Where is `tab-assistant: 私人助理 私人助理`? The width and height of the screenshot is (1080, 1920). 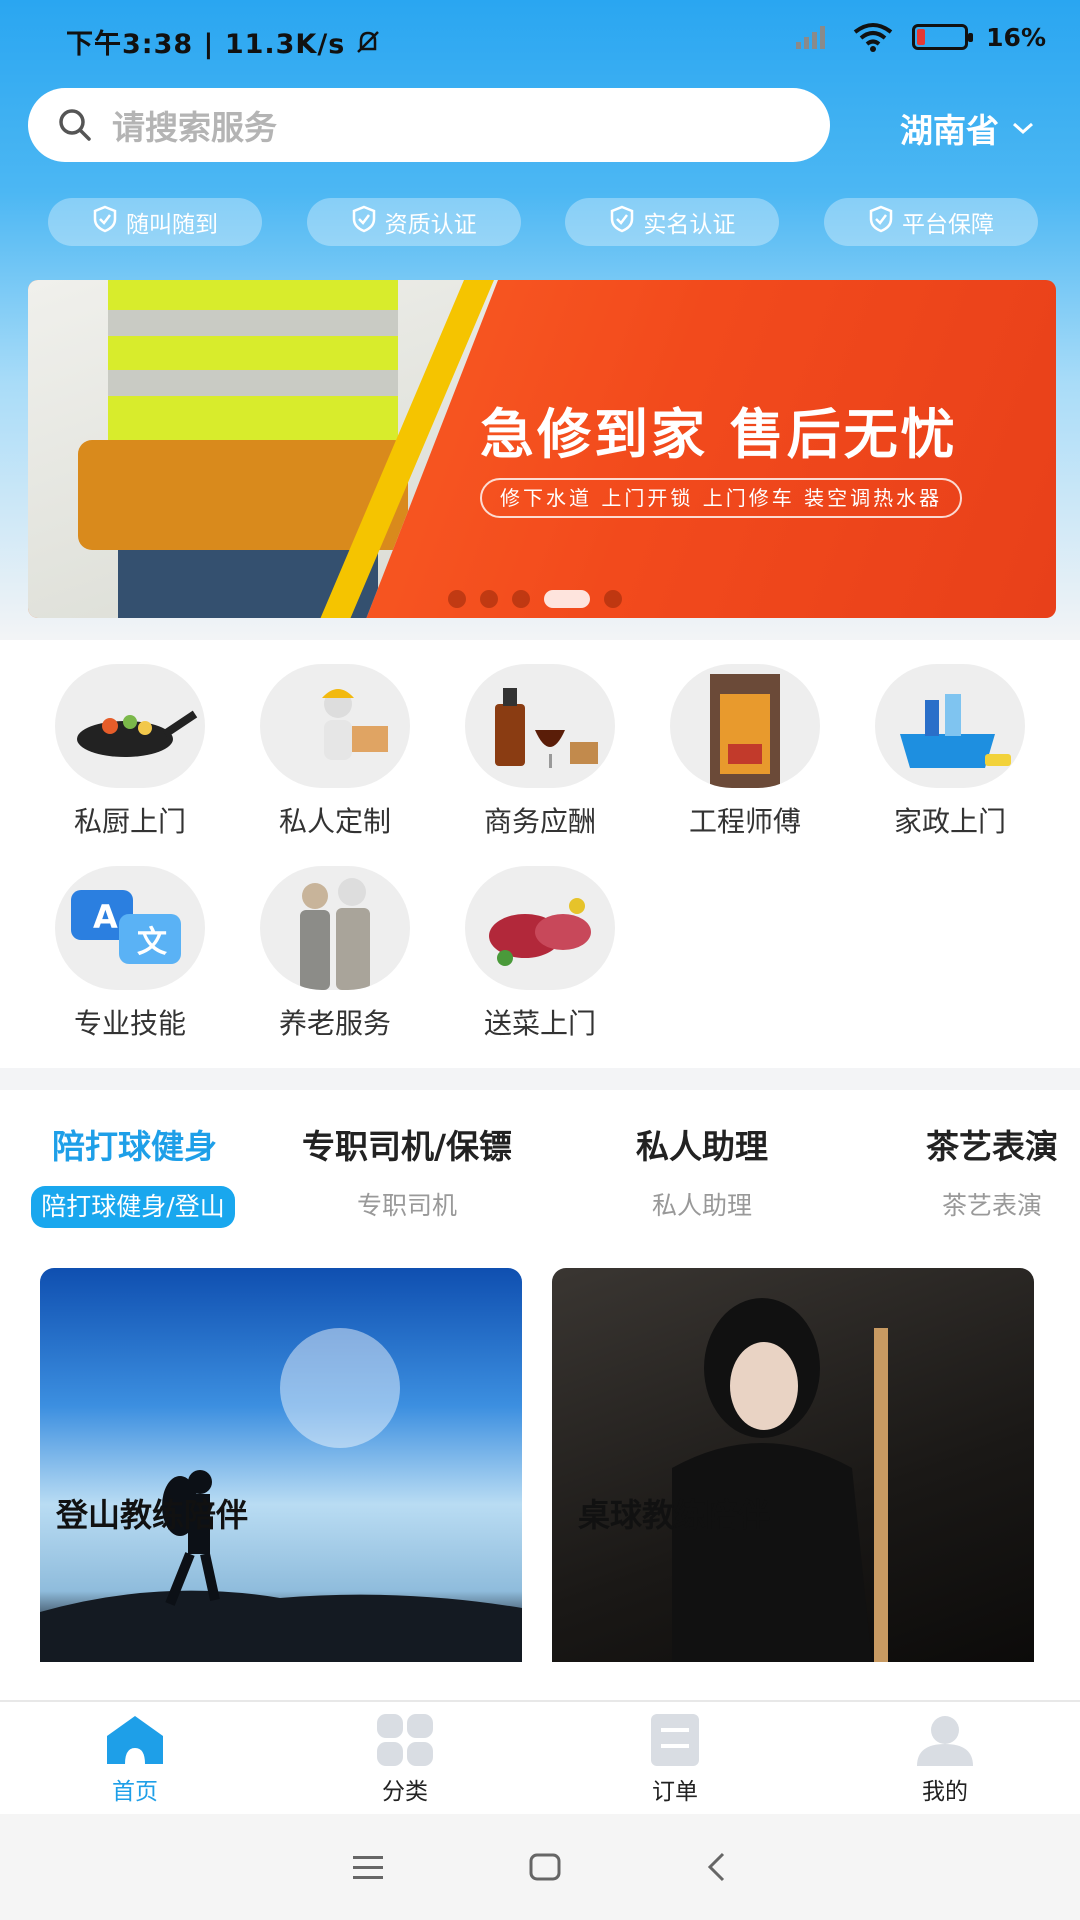
tab-assistant: 私人助理 私人助理 is located at coordinates (702, 1171).